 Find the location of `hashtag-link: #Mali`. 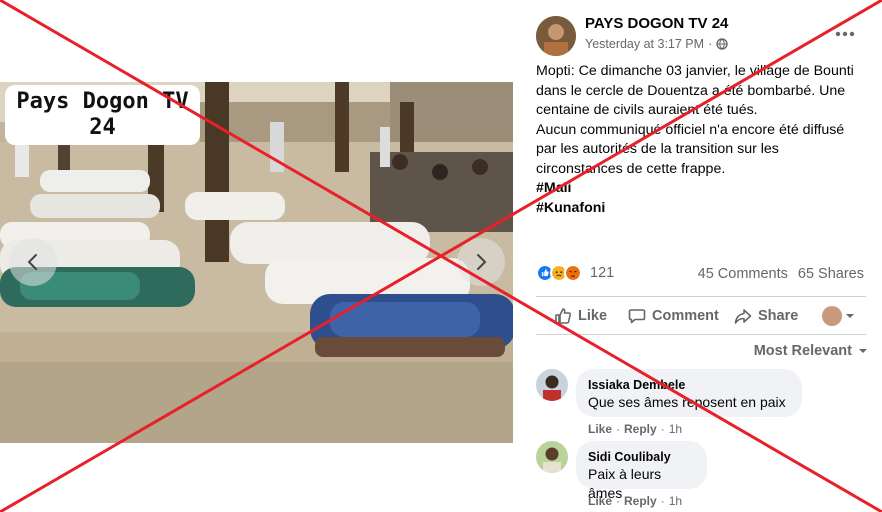

hashtag-link: #Mali is located at coordinates (553, 188).